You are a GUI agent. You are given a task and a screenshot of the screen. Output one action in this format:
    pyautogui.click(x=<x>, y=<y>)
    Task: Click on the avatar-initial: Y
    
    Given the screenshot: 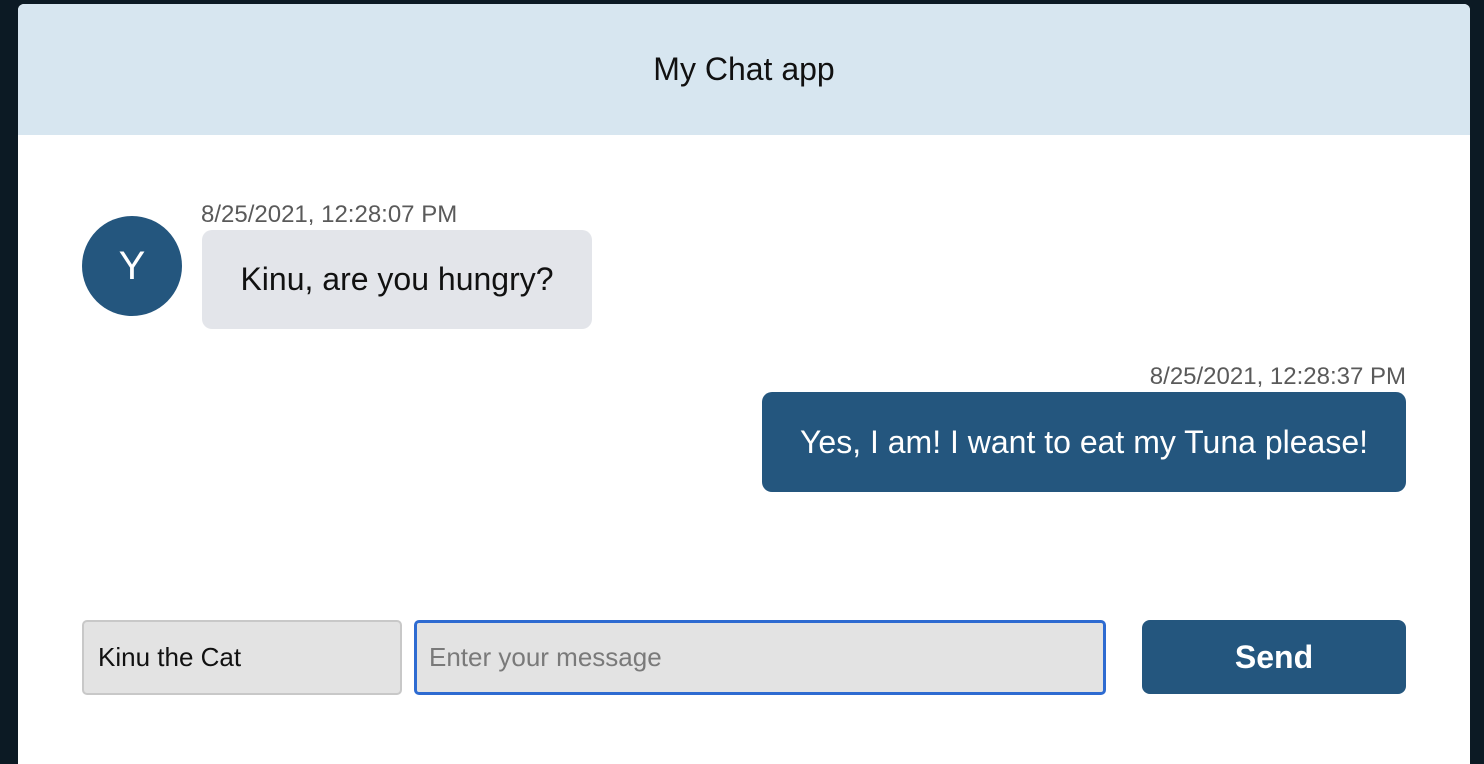 What is the action you would take?
    pyautogui.click(x=132, y=265)
    